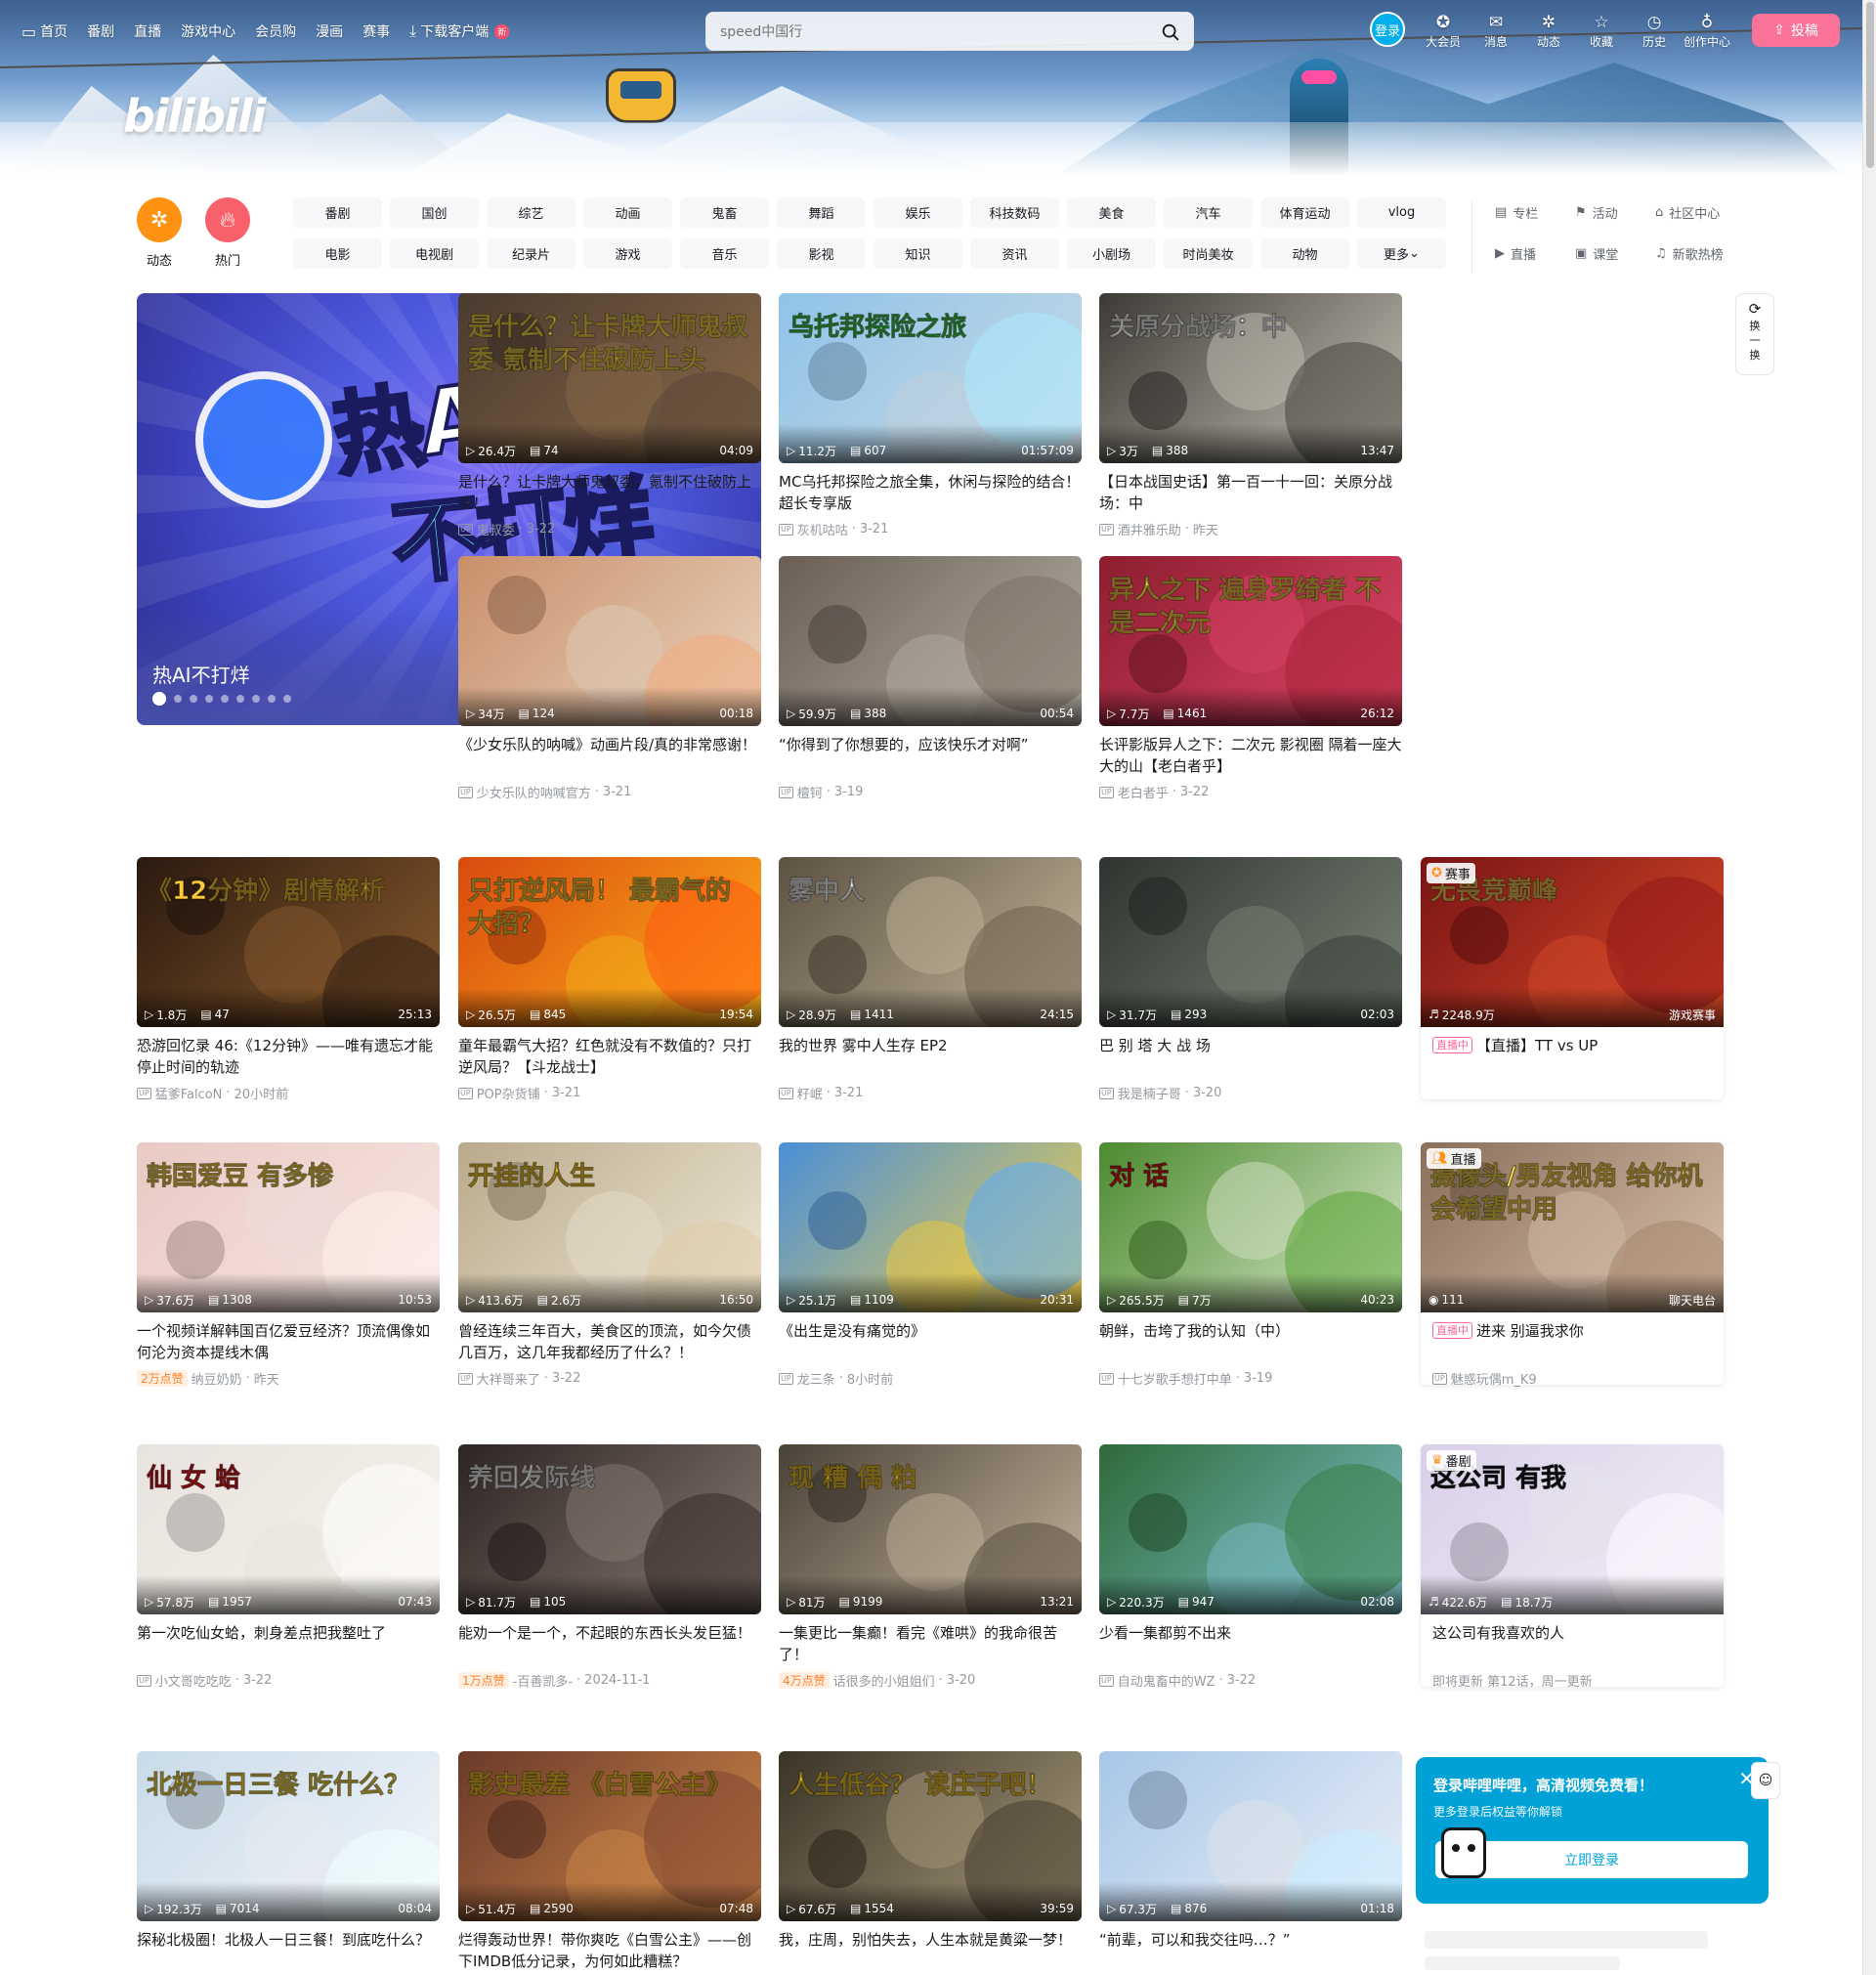  What do you see at coordinates (1572, 1529) in the screenshot?
I see `video-thumbnail: 这公司 有我 ♛ 番剧 ♬ 422.6万 ▤ 18.7万` at bounding box center [1572, 1529].